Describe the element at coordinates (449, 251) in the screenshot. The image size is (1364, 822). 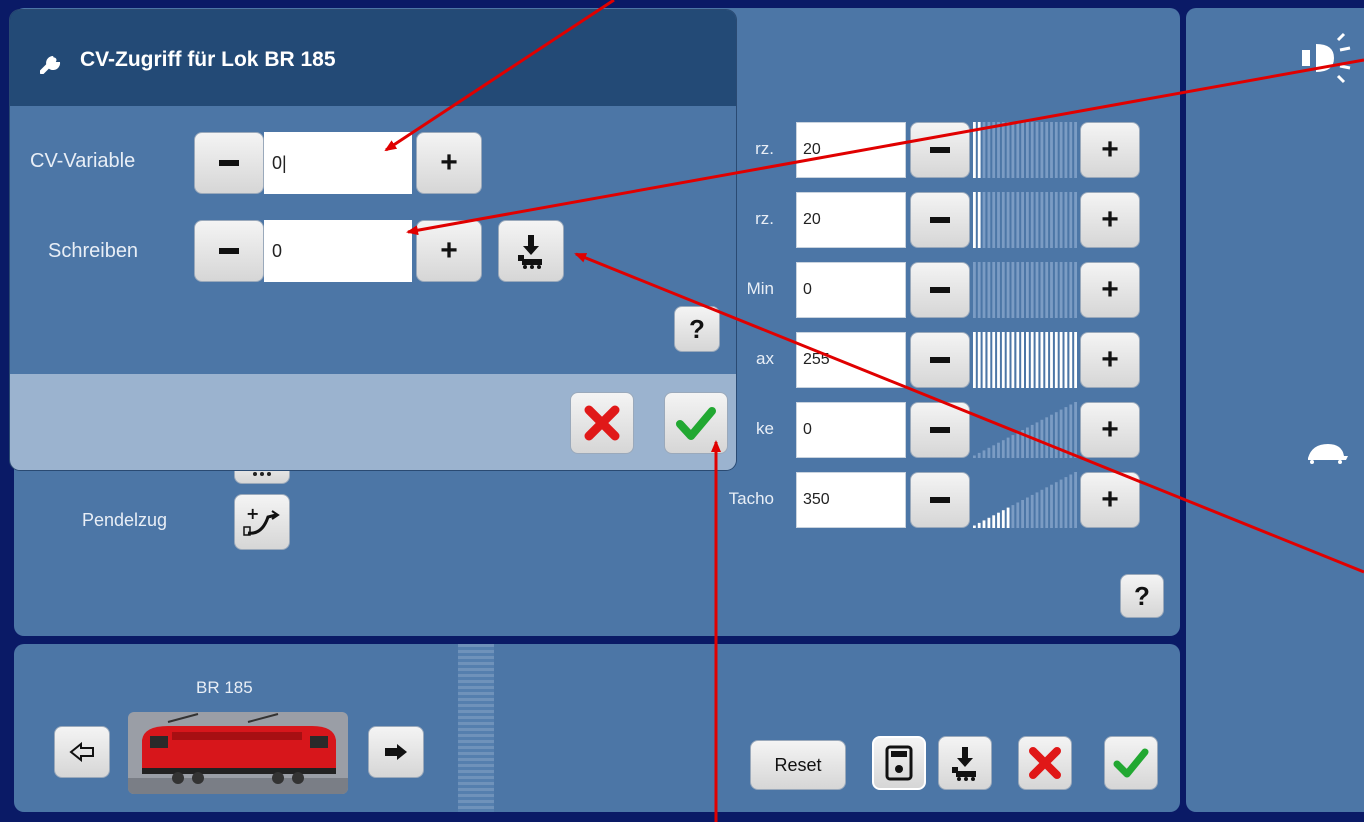
I see `schreiben-plus-button: +` at that location.